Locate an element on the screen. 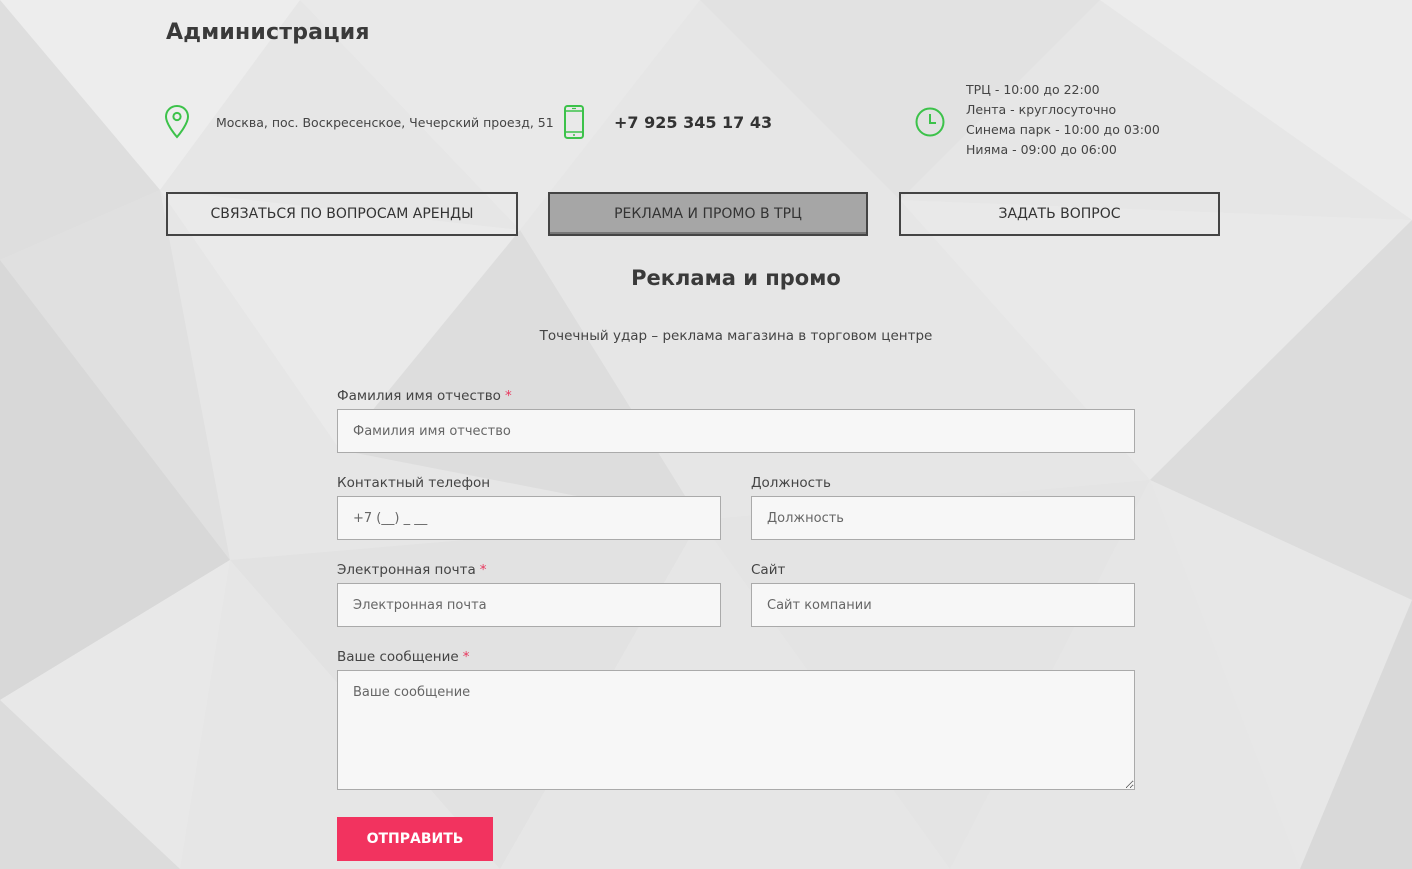 The width and height of the screenshot is (1412, 869). hours-line: ТРЦ - 10:00 до 22:00 is located at coordinates (1033, 89).